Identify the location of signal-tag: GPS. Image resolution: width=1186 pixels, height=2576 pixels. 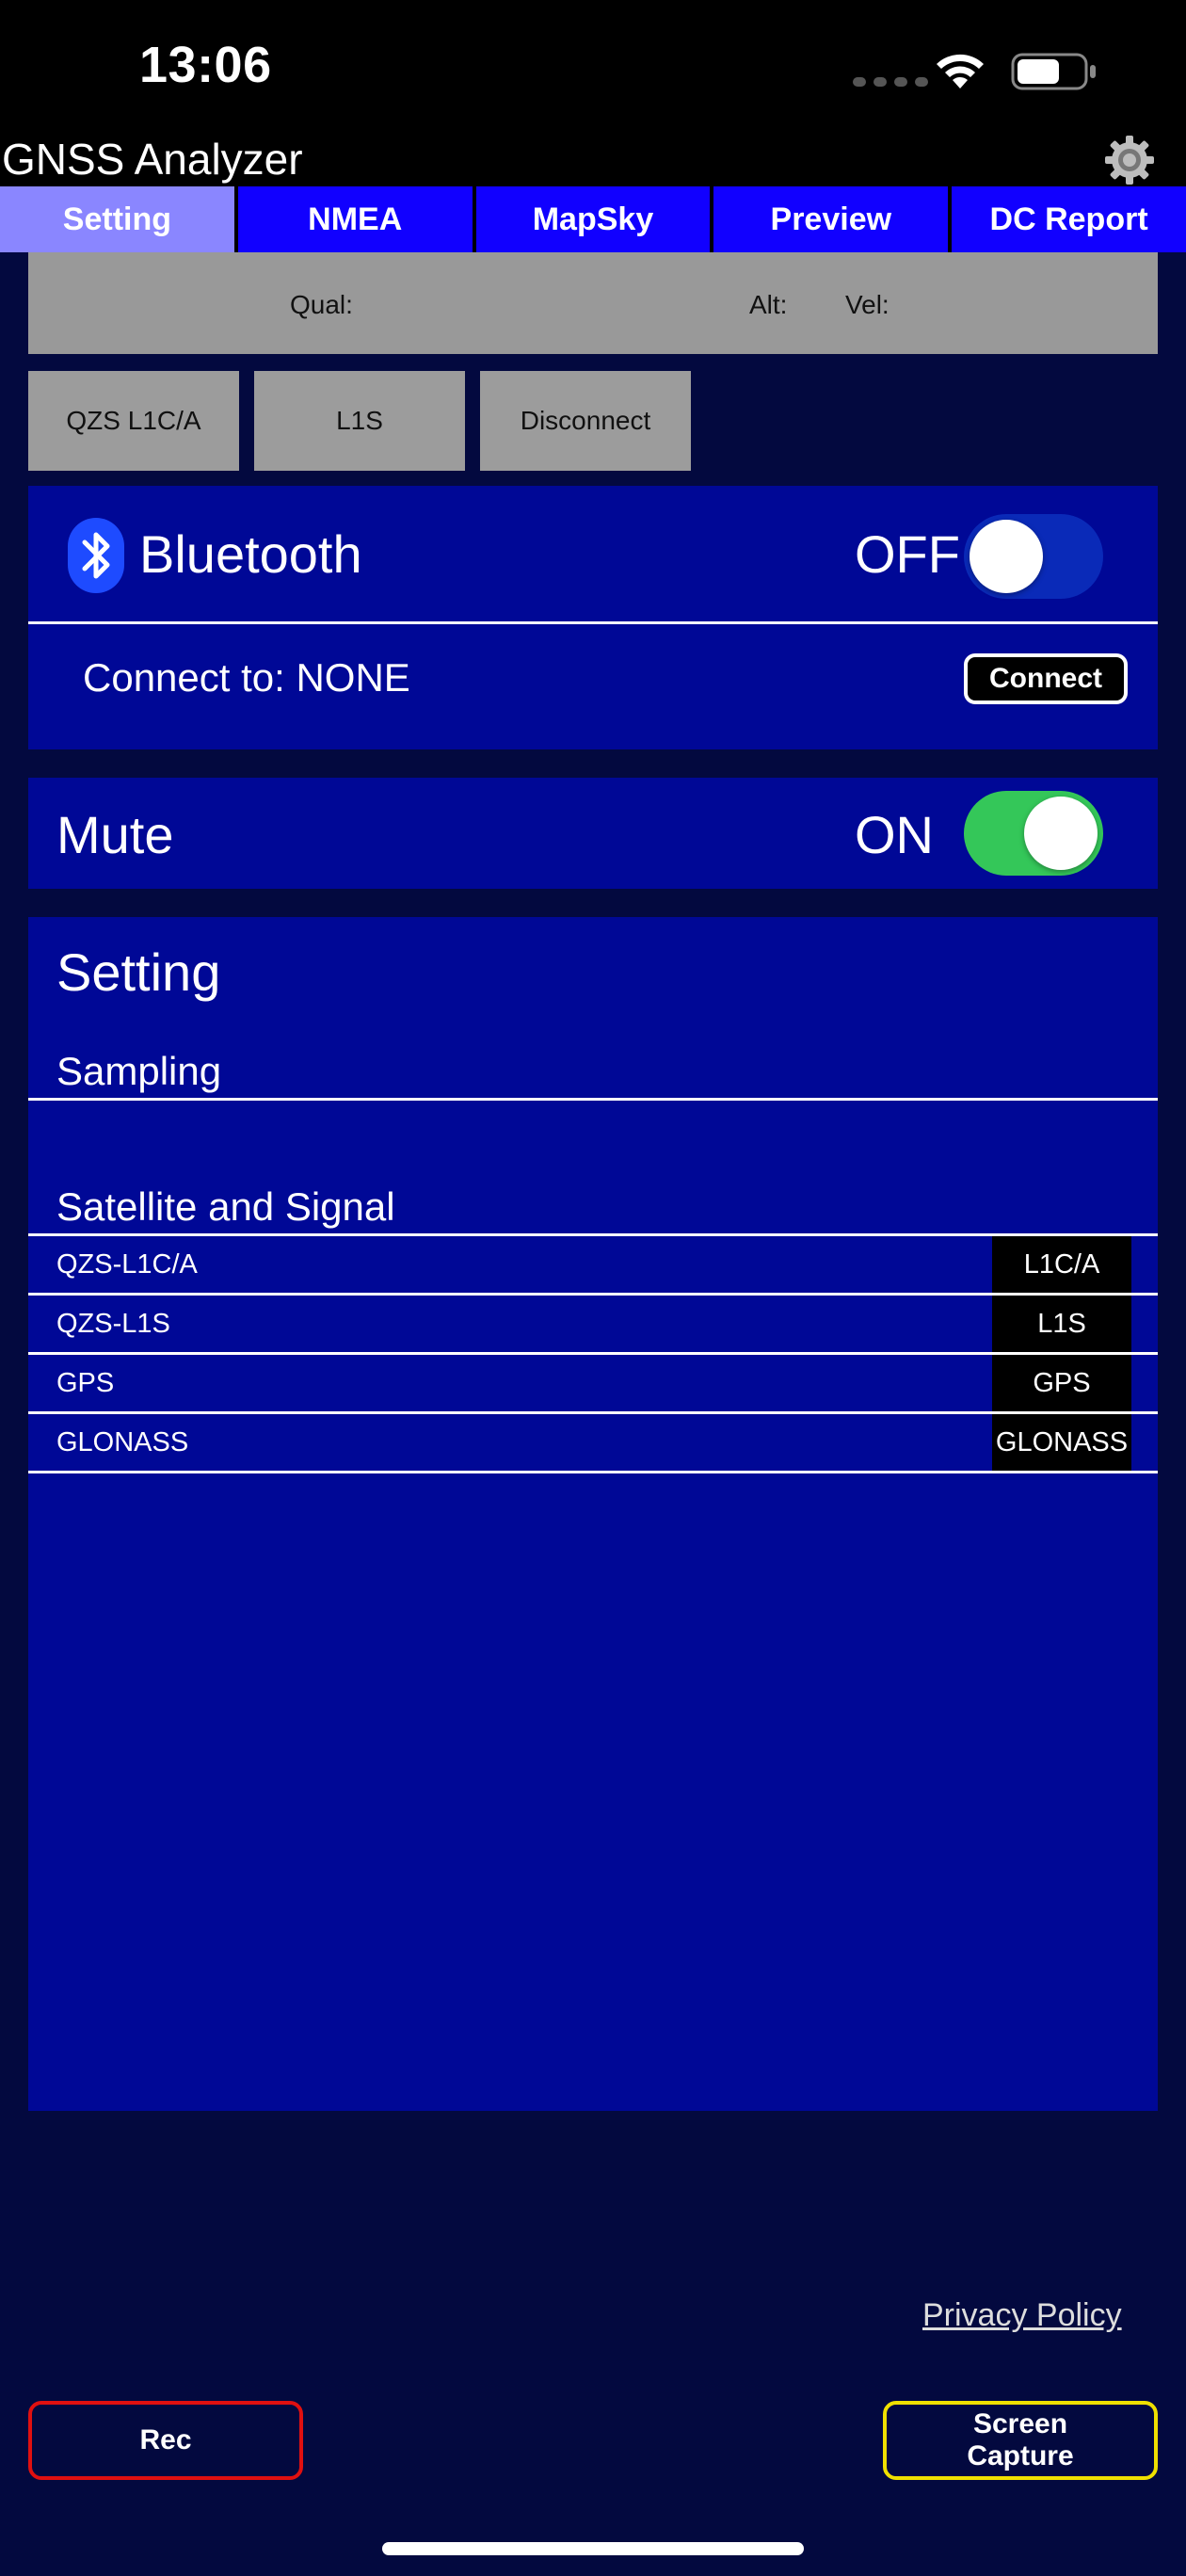
(1061, 1383).